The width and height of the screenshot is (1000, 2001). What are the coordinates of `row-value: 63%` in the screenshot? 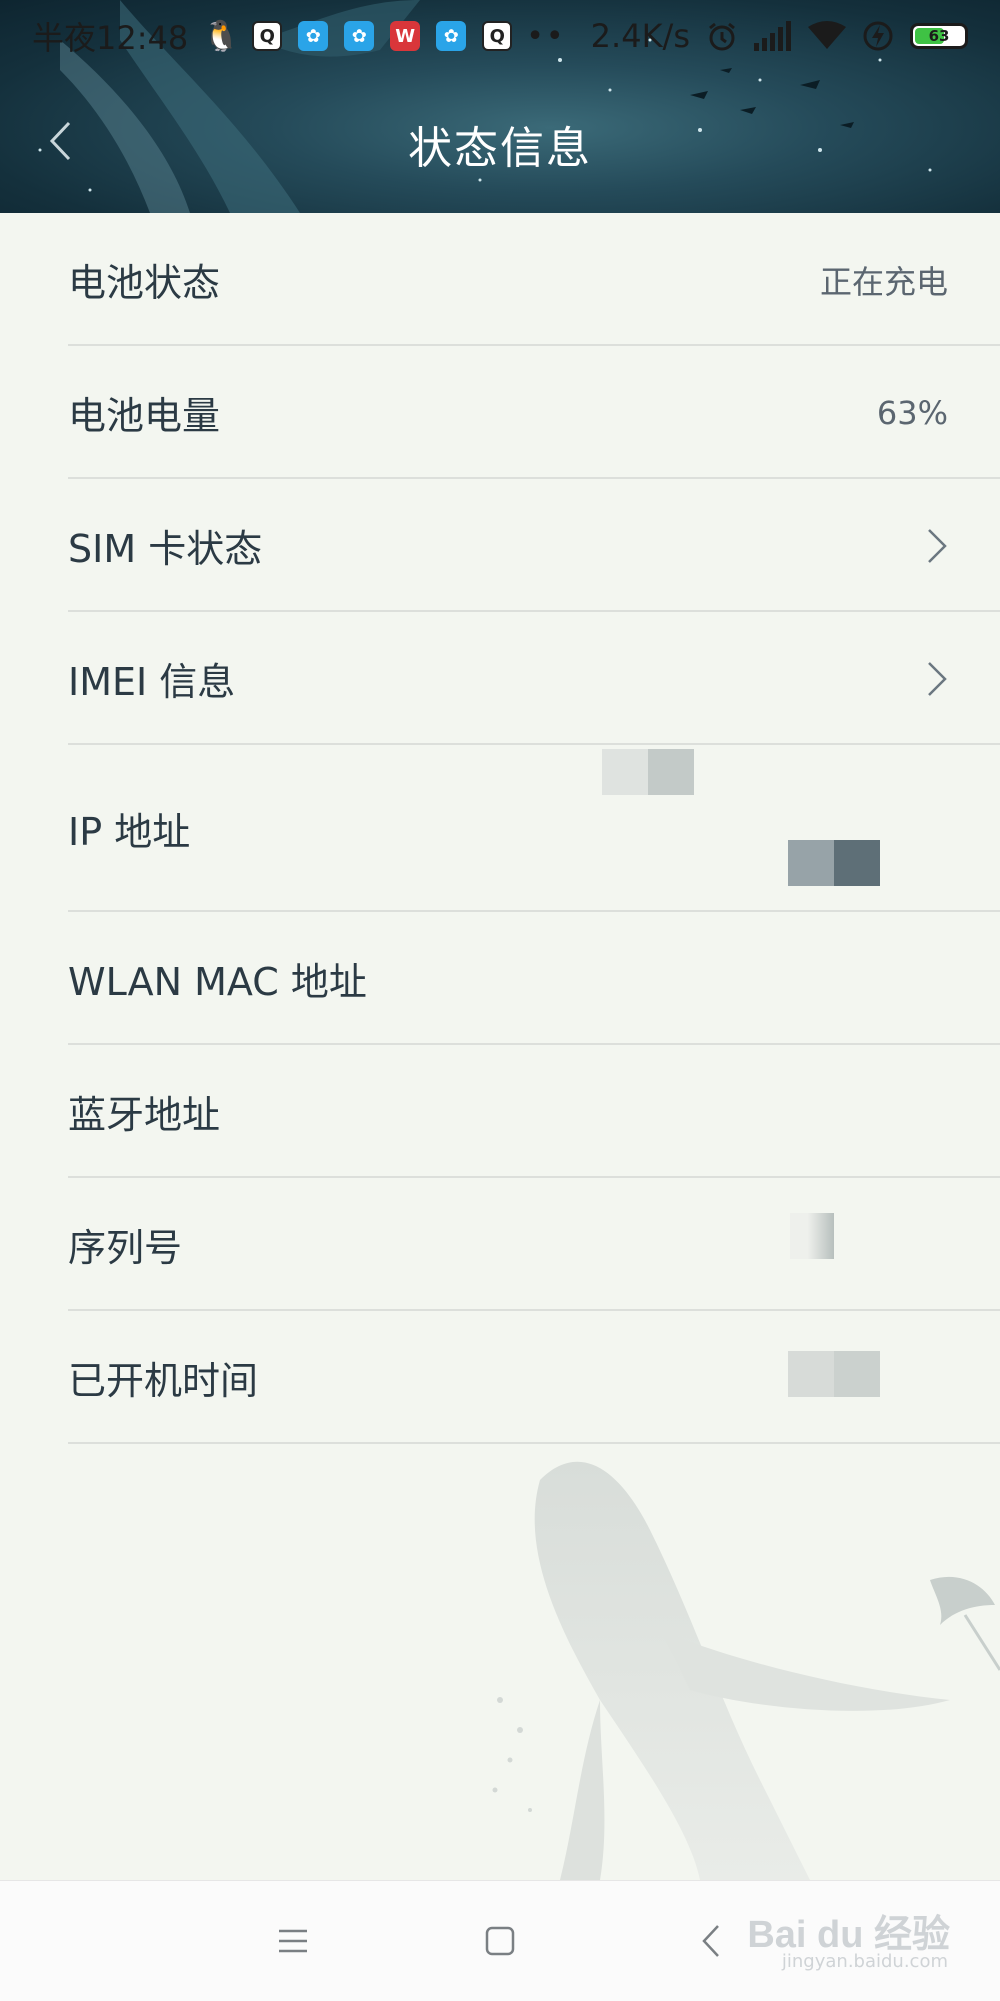 It's located at (912, 412).